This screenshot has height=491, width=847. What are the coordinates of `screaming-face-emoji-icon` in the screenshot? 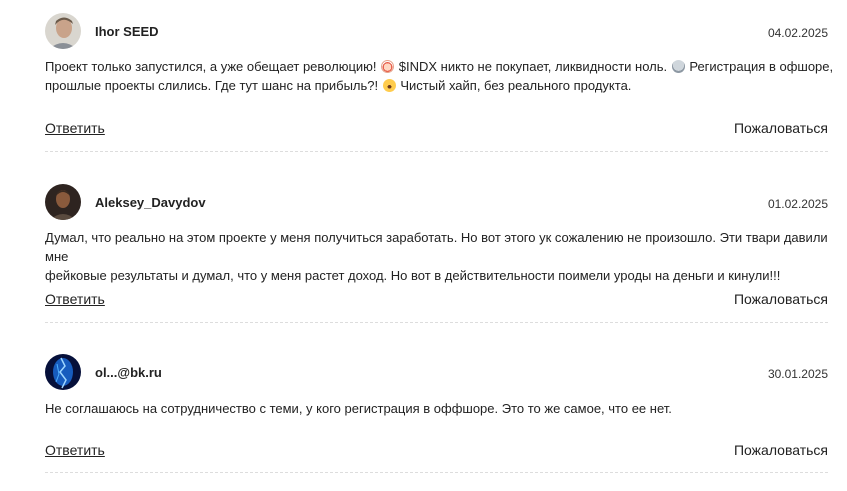 It's located at (389, 85).